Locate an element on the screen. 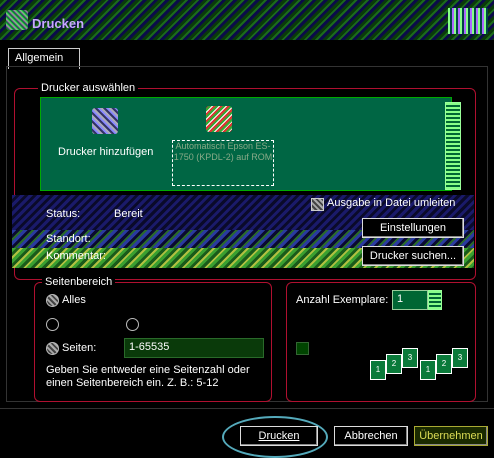 The height and width of the screenshot is (458, 494). tab-label: Allgemein is located at coordinates (39, 58).